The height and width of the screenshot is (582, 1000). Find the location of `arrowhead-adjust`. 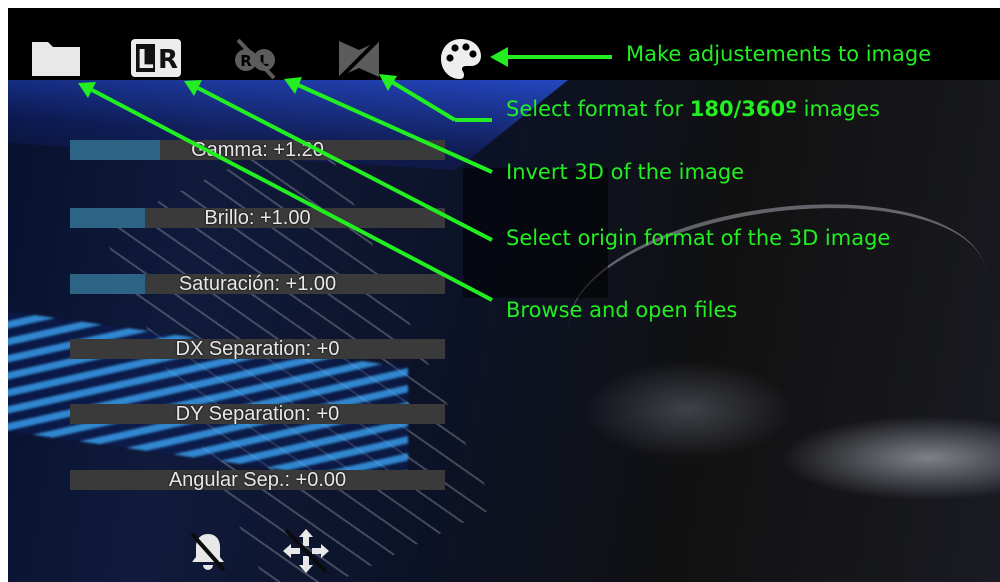

arrowhead-adjust is located at coordinates (499, 57).